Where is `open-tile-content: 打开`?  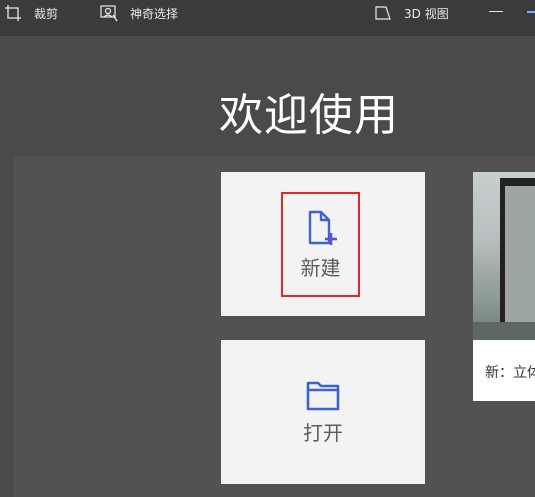
open-tile-content: 打开 is located at coordinates (323, 410).